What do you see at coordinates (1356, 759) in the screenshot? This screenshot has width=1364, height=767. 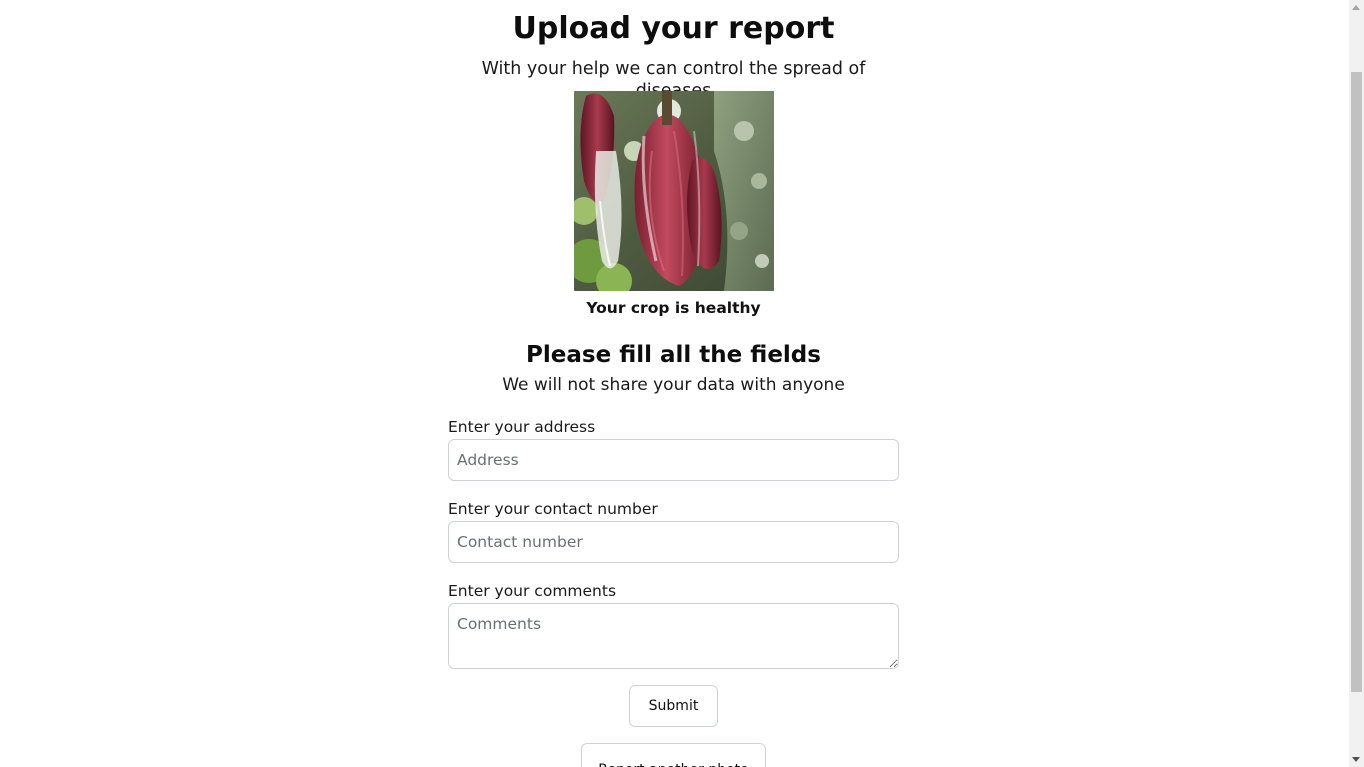 I see `scroll-down-arrow-icon` at bounding box center [1356, 759].